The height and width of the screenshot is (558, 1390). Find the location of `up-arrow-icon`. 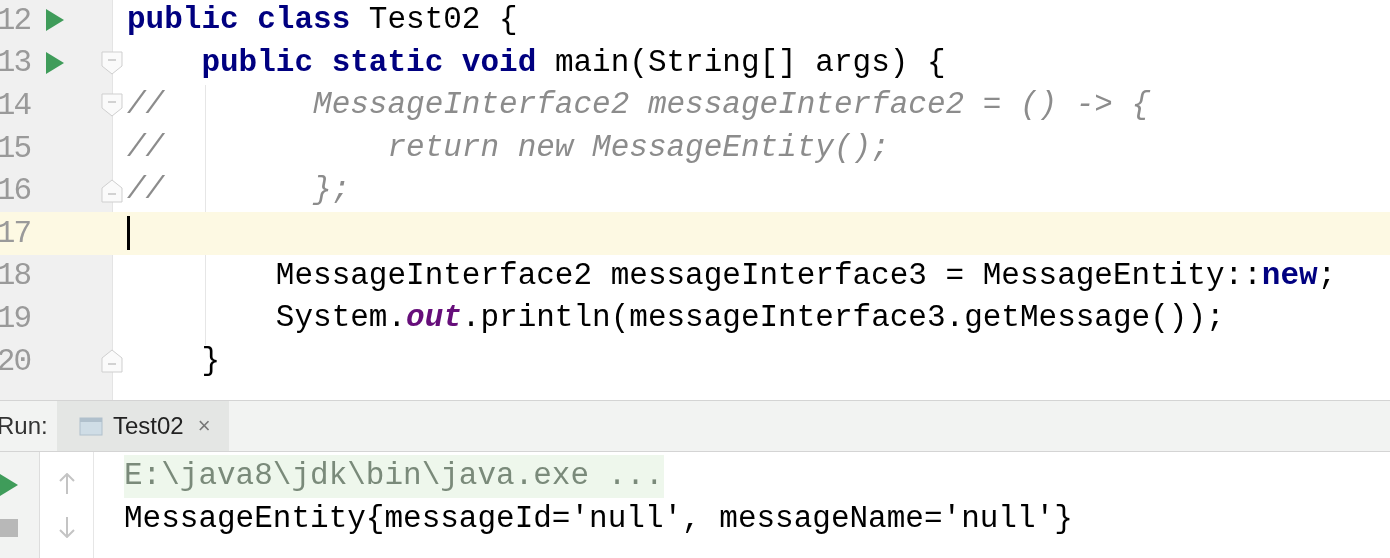

up-arrow-icon is located at coordinates (66, 483).